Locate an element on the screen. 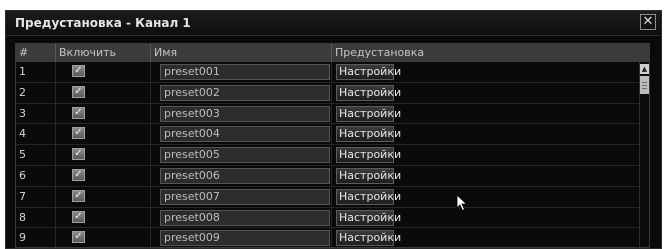 The image size is (667, 249). name-cell: preset004 is located at coordinates (241, 134).